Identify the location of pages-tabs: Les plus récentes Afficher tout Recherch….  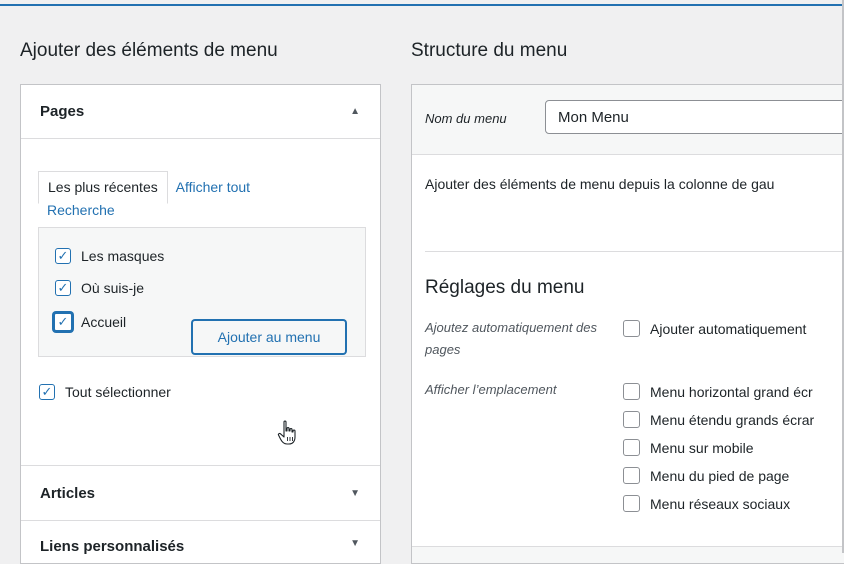
(203, 195).